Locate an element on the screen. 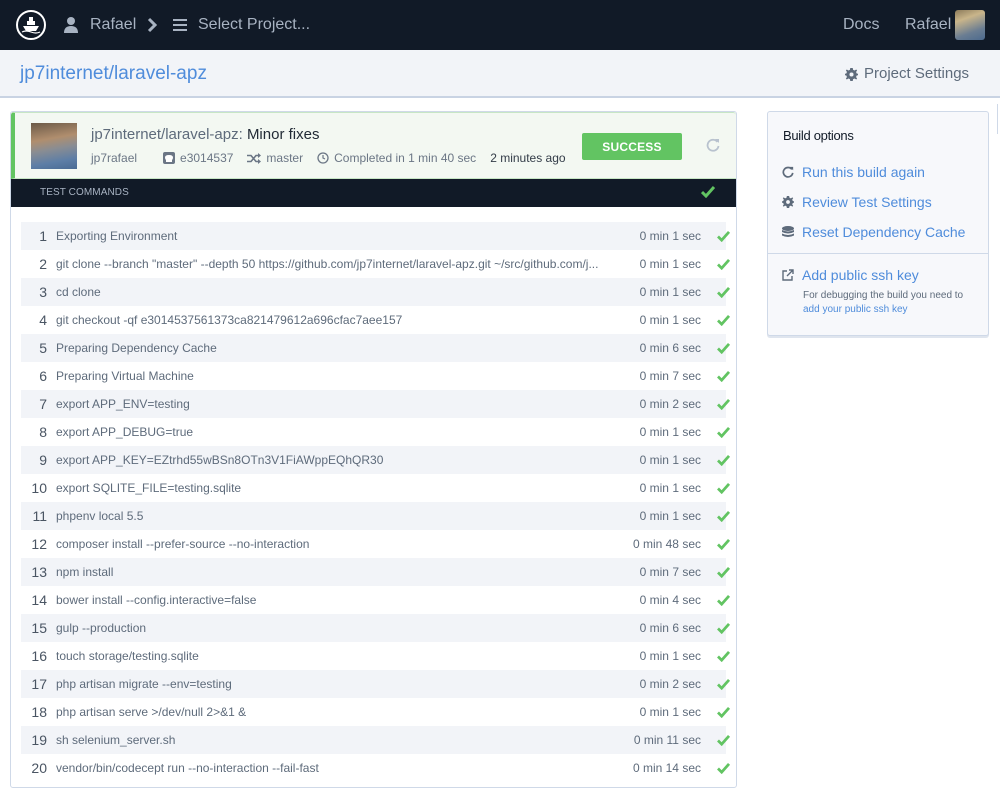 The width and height of the screenshot is (1000, 800). command-text: Preparing Dependency Cache is located at coordinates (136, 348).